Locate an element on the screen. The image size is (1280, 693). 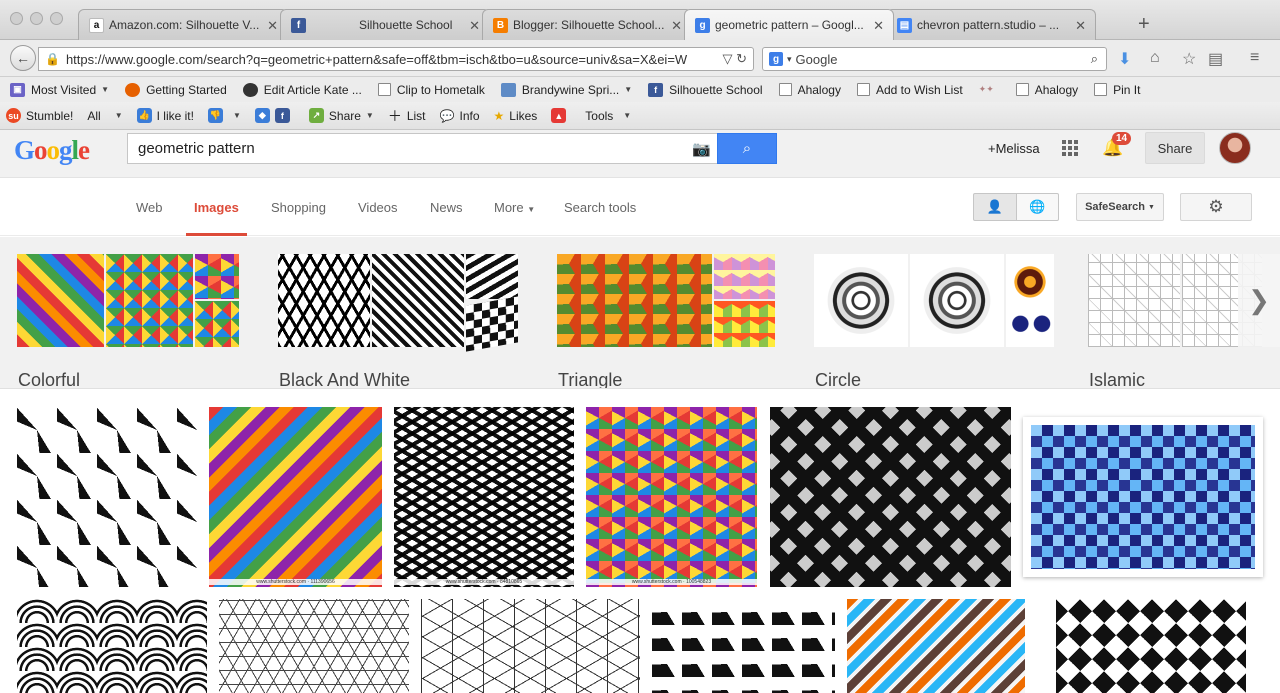
bookmark-unnamed: ✦✦ is located at coordinates (986, 89).